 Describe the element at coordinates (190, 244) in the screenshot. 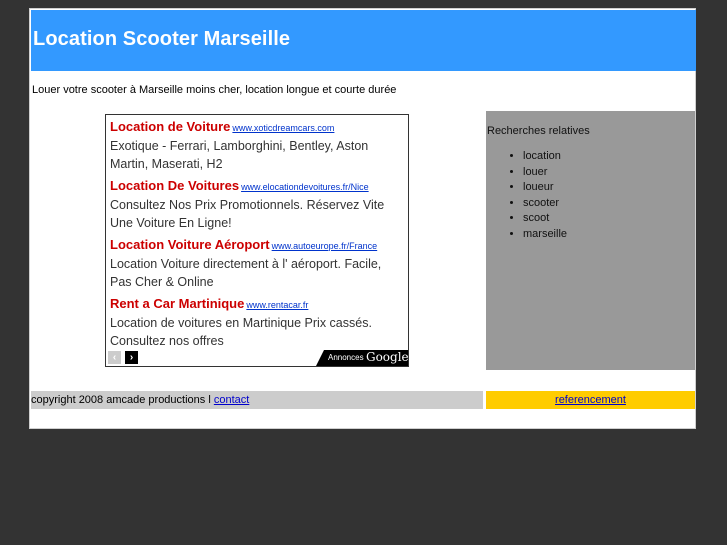

I see `ad-title: Location Voiture Aéroport` at that location.